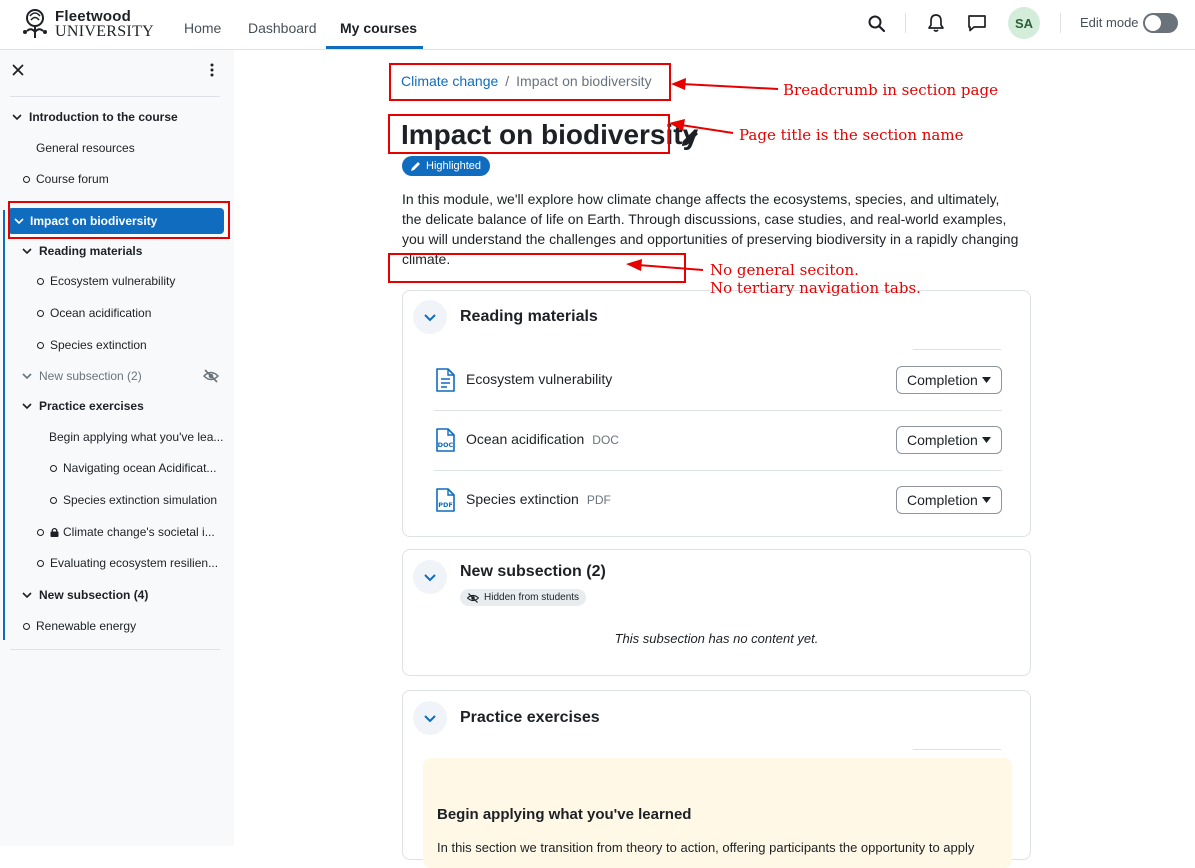  Describe the element at coordinates (104, 31) in the screenshot. I see `brand-subtitle: UNIVERSITY` at that location.